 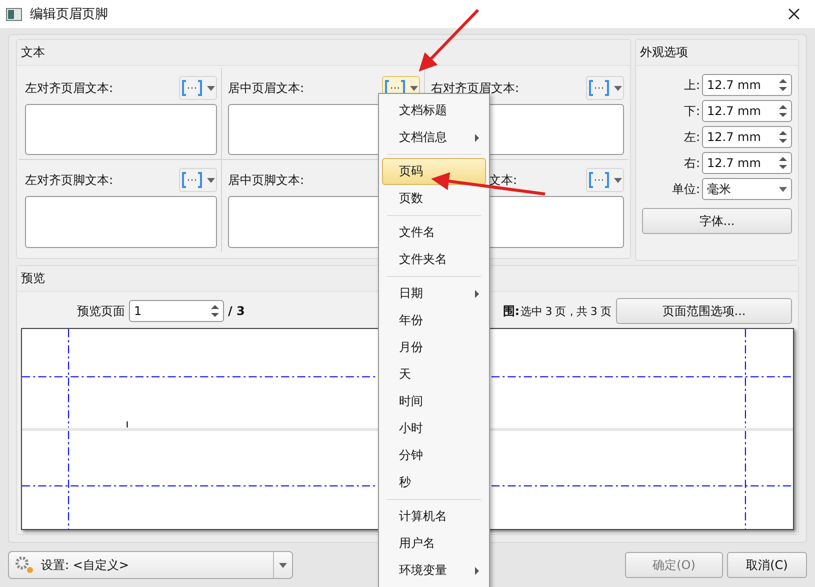 I want to click on field-label: 左对齐页脚文本:, so click(x=69, y=180).